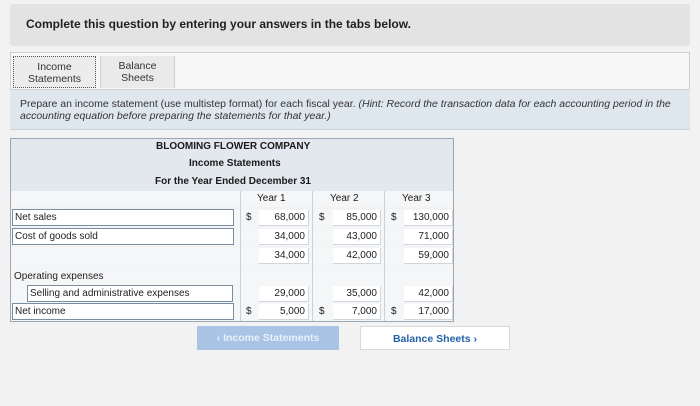 This screenshot has height=406, width=700. Describe the element at coordinates (59, 276) in the screenshot. I see `row-label-opex: Operating expenses` at that location.